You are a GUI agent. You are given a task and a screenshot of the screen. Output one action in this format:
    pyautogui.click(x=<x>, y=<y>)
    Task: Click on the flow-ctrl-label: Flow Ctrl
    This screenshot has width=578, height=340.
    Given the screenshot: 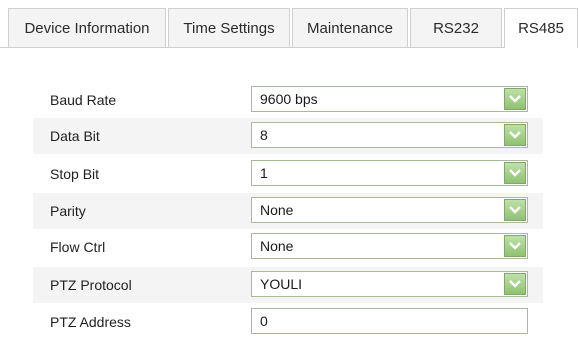 What is the action you would take?
    pyautogui.click(x=78, y=247)
    